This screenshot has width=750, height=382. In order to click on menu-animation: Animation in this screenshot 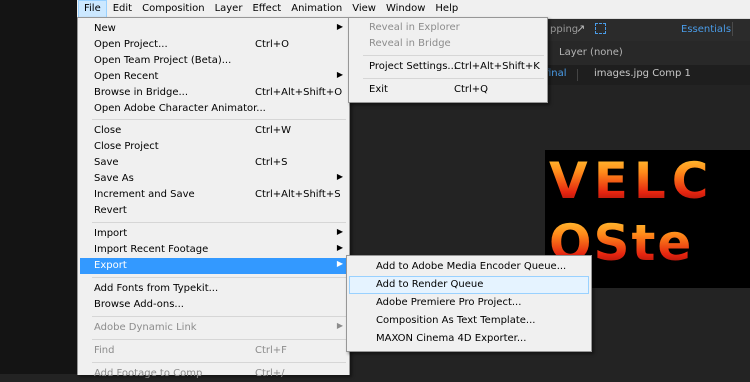, I will do `click(316, 9)`.